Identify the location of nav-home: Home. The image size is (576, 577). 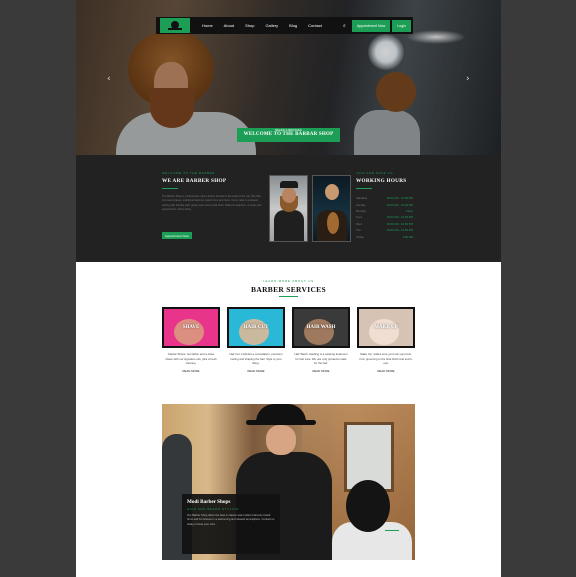
(207, 25).